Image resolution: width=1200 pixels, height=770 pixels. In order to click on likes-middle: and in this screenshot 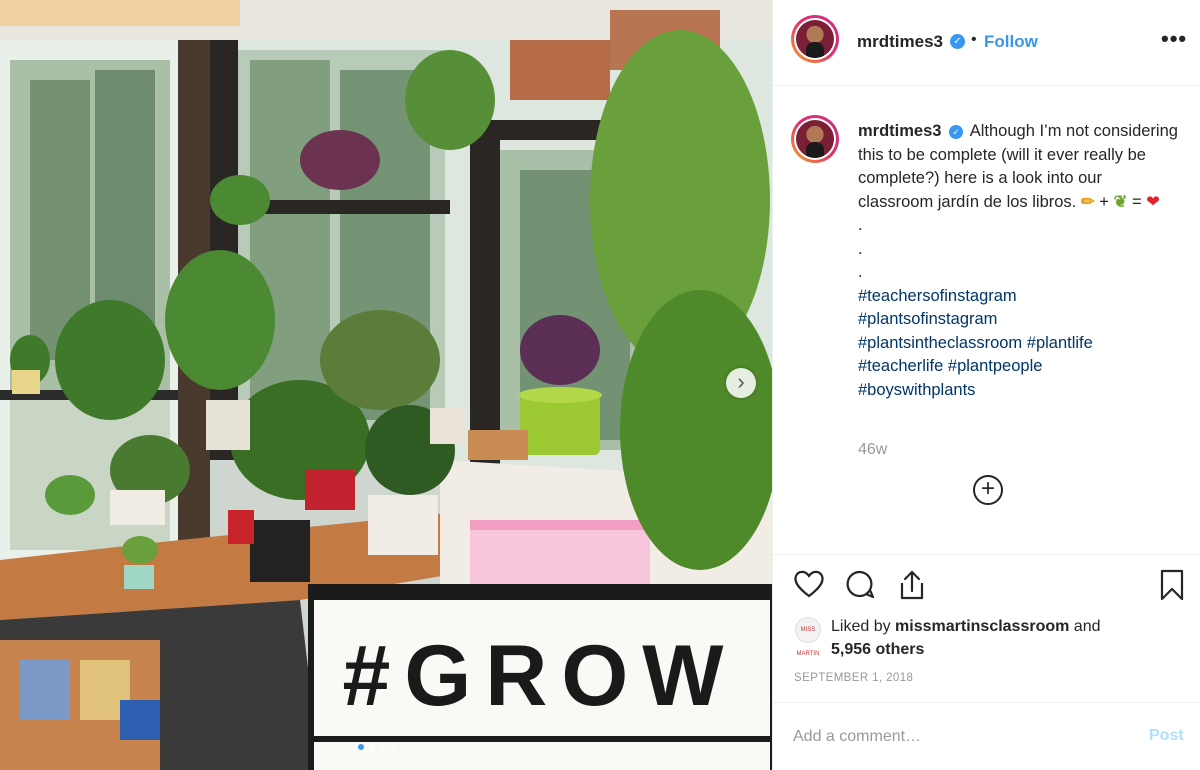, I will do `click(1085, 626)`.